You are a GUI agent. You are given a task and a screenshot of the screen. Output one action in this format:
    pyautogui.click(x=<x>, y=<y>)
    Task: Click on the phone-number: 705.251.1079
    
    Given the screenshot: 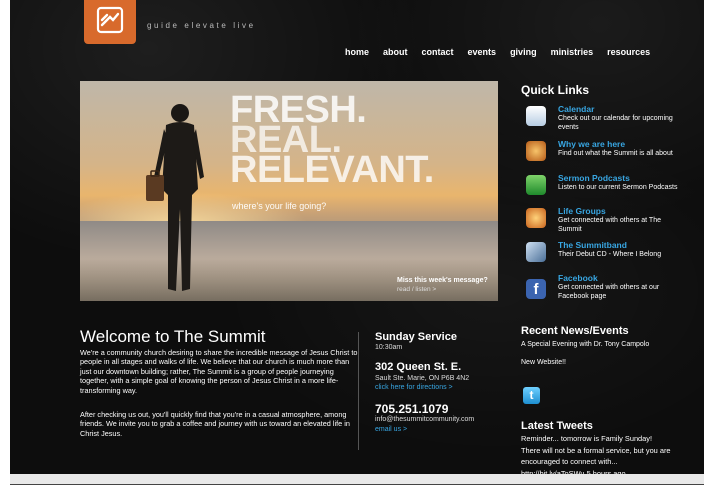 What is the action you would take?
    pyautogui.click(x=412, y=409)
    